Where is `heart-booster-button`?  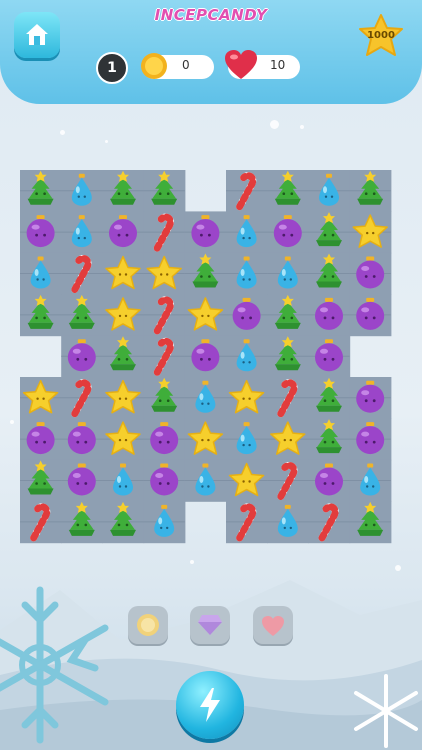 heart-booster-button is located at coordinates (273, 625).